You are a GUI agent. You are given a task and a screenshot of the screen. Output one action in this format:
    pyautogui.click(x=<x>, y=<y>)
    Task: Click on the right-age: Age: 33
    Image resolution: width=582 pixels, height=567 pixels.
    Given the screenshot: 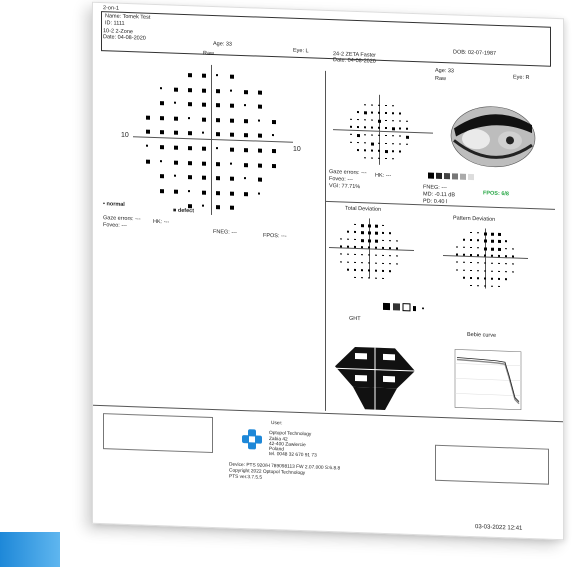 What is the action you would take?
    pyautogui.click(x=444, y=71)
    